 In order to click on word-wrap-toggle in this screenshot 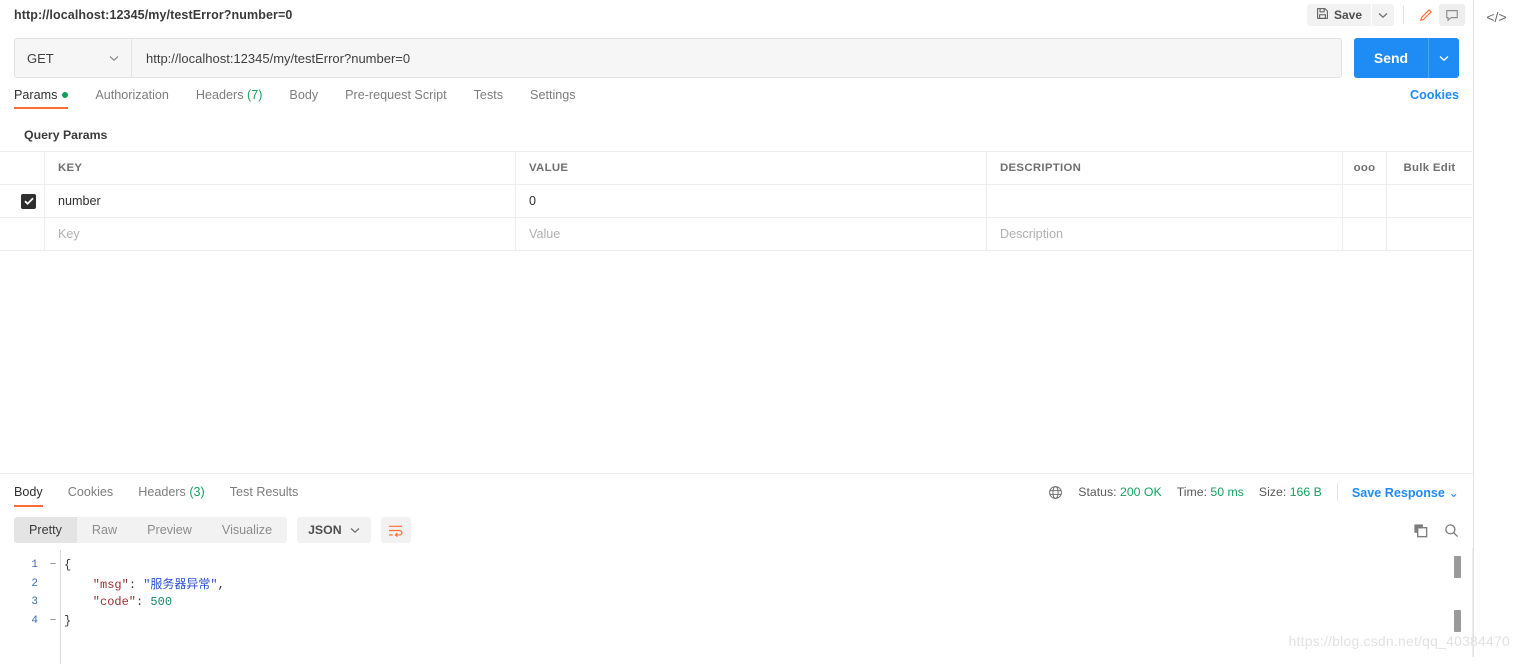, I will do `click(395, 530)`.